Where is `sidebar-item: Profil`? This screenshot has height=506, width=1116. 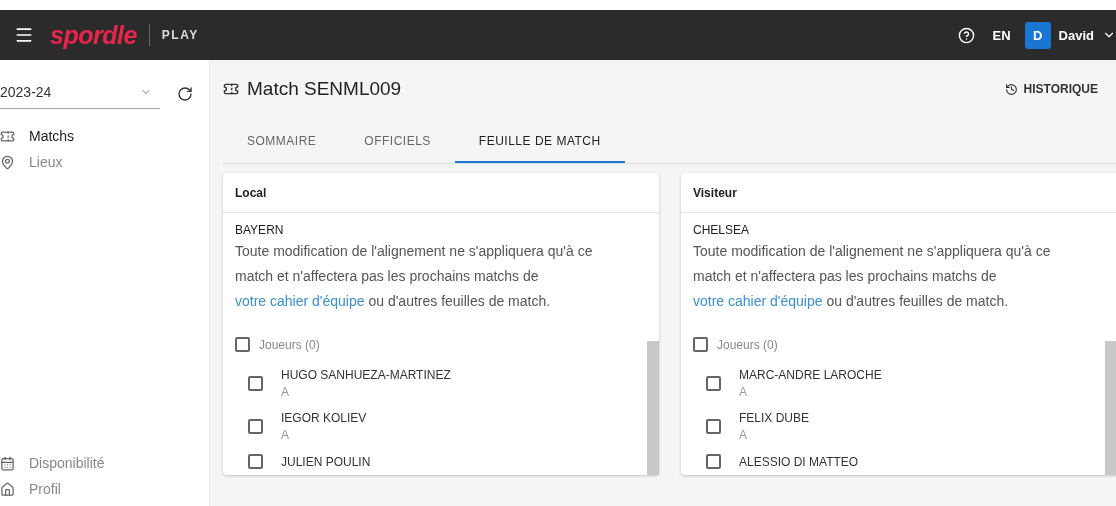 sidebar-item: Profil is located at coordinates (104, 489).